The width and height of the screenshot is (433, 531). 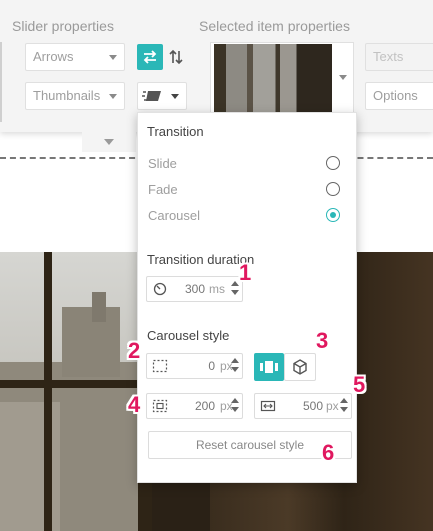 I want to click on annotation-marker-1: 1, so click(x=245, y=272).